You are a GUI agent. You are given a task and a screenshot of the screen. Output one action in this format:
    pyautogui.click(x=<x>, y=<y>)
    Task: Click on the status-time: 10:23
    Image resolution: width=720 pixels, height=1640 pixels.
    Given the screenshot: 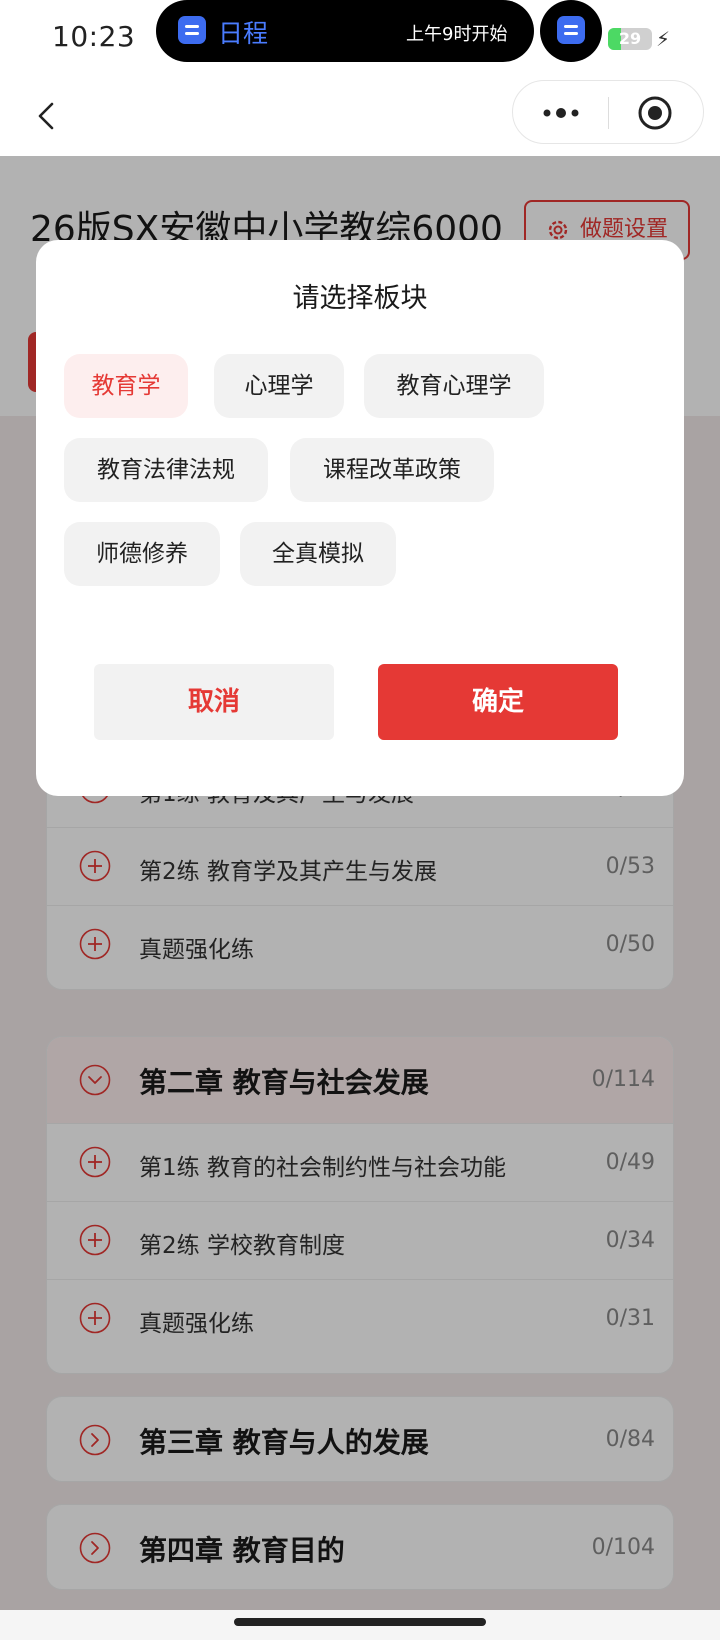 What is the action you would take?
    pyautogui.click(x=94, y=36)
    